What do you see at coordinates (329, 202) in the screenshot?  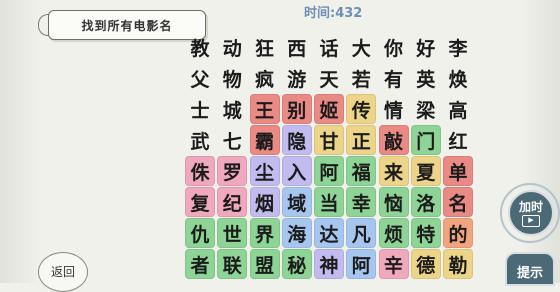 I see `grid-cell: 当` at bounding box center [329, 202].